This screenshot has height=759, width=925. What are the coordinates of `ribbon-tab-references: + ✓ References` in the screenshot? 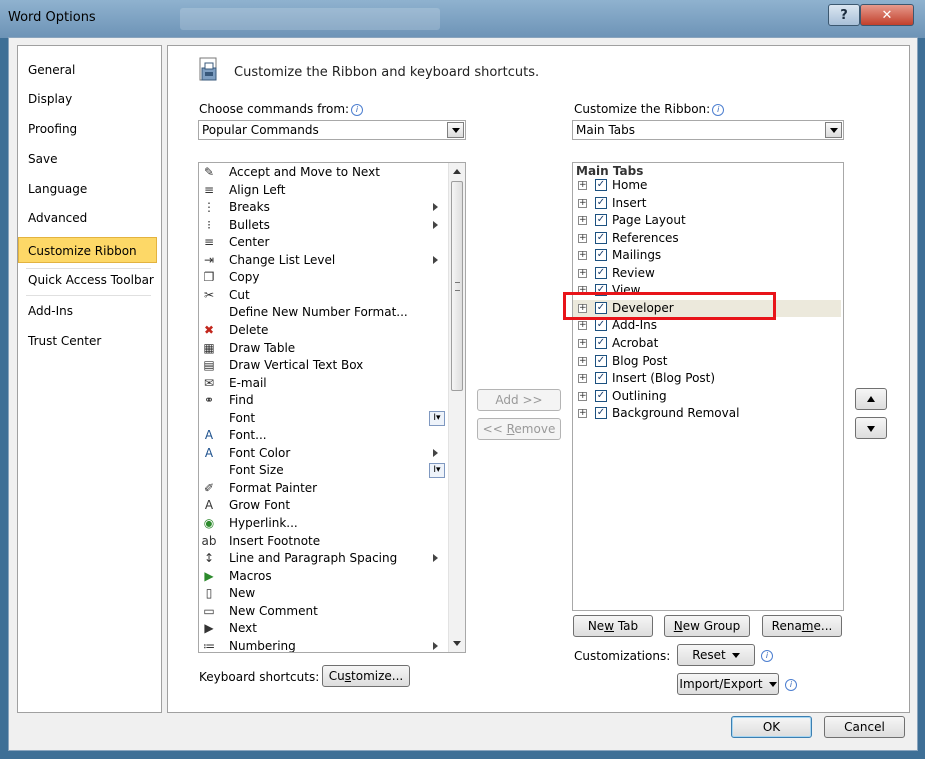 It's located at (707, 238).